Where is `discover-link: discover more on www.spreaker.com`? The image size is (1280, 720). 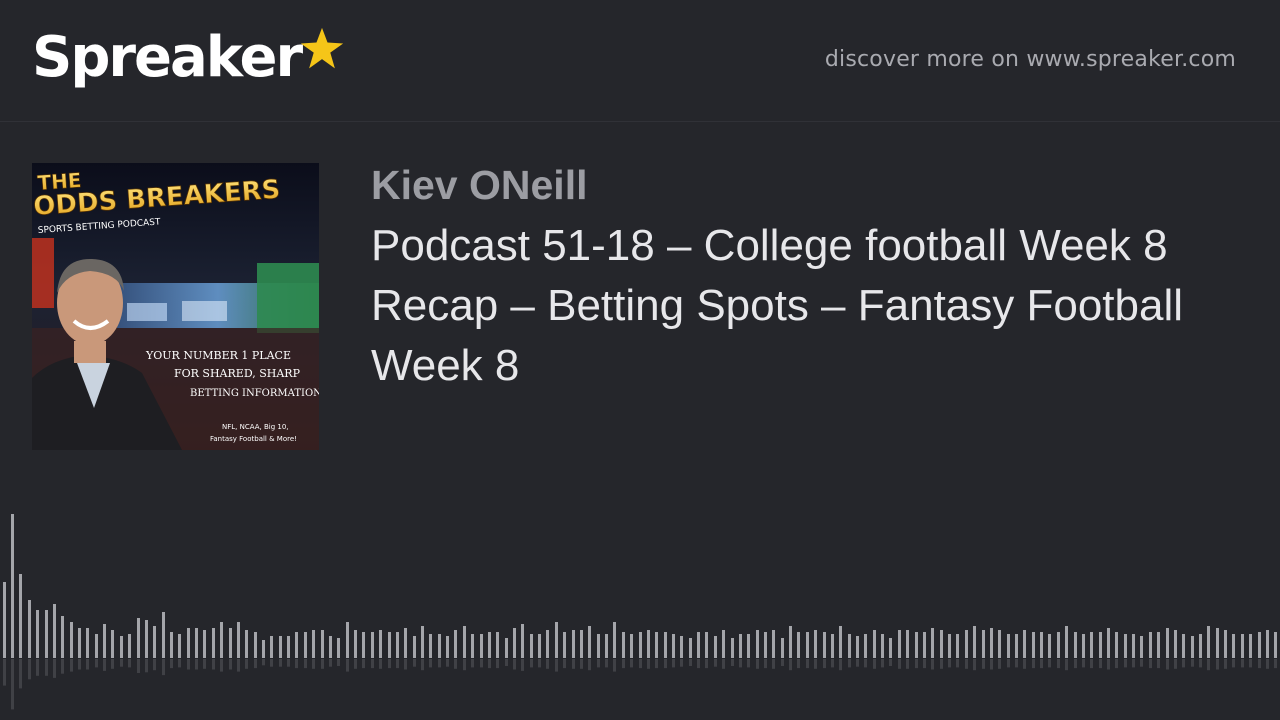 discover-link: discover more on www.spreaker.com is located at coordinates (1030, 59).